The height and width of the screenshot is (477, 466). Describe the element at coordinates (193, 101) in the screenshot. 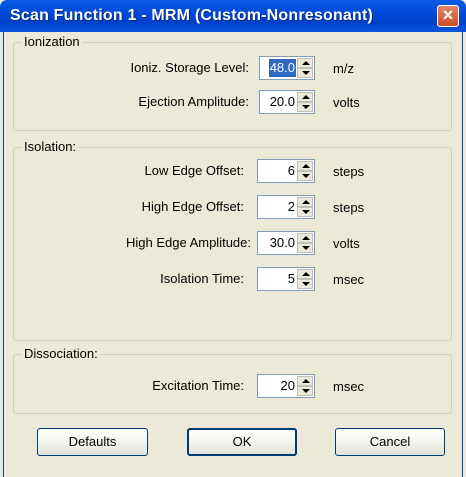

I see `ejection-amplitude-label: Ejection Amplitude:` at that location.